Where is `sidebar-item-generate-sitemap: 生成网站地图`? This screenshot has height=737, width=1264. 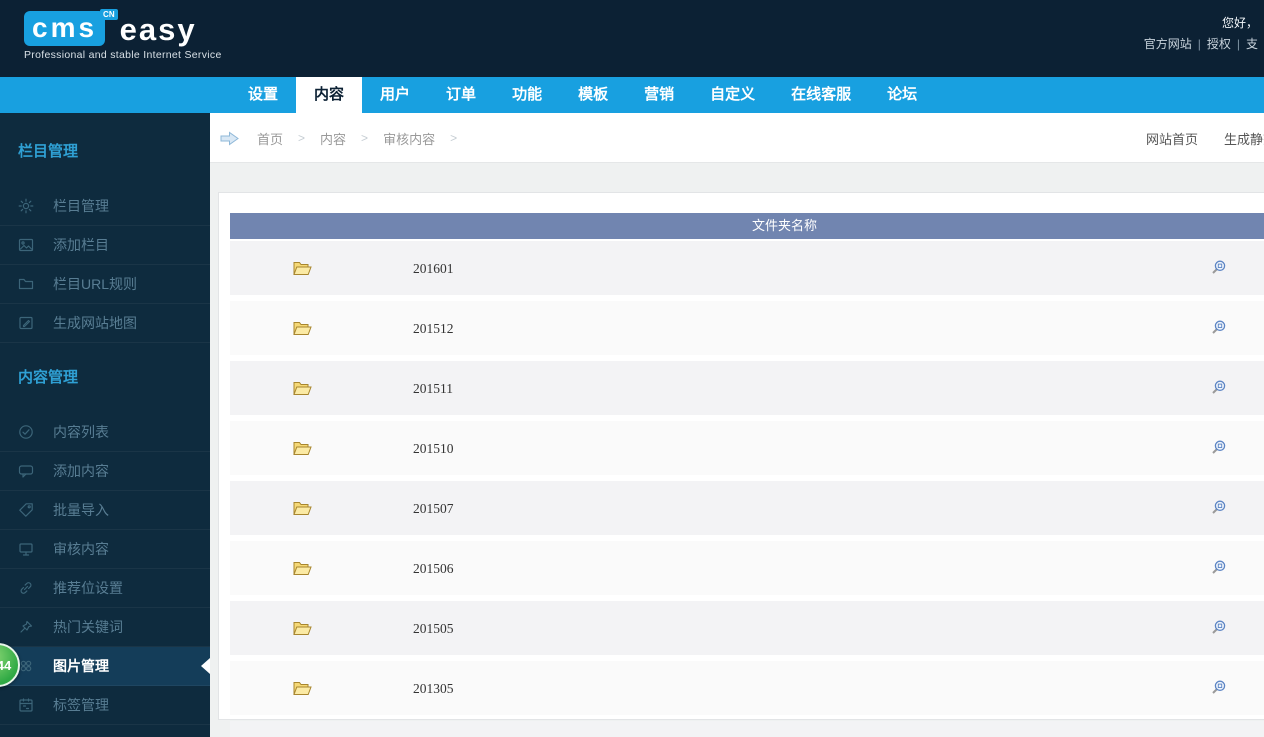 sidebar-item-generate-sitemap: 生成网站地图 is located at coordinates (105, 323).